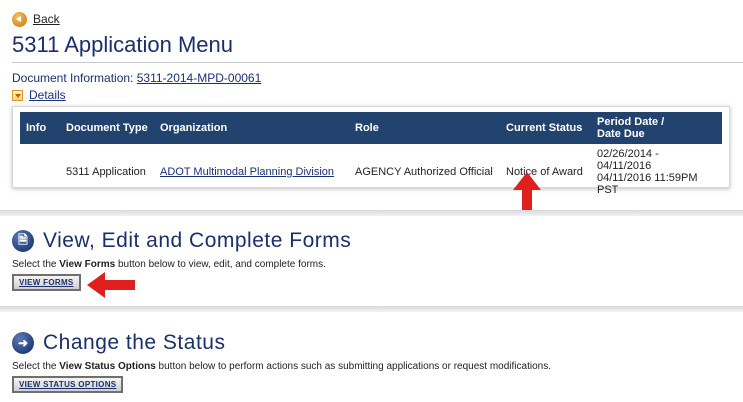 The height and width of the screenshot is (402, 743). Describe the element at coordinates (19, 19) in the screenshot. I see `back-arrow-icon` at that location.